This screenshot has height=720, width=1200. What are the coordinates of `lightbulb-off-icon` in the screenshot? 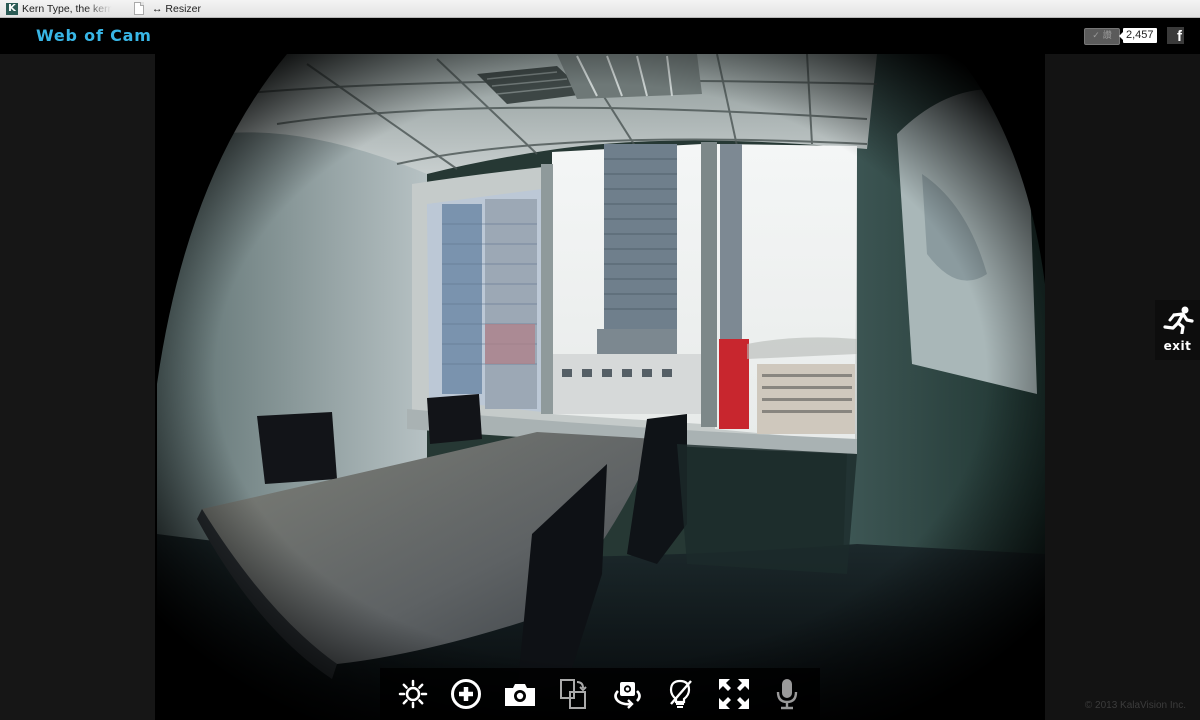 It's located at (681, 693).